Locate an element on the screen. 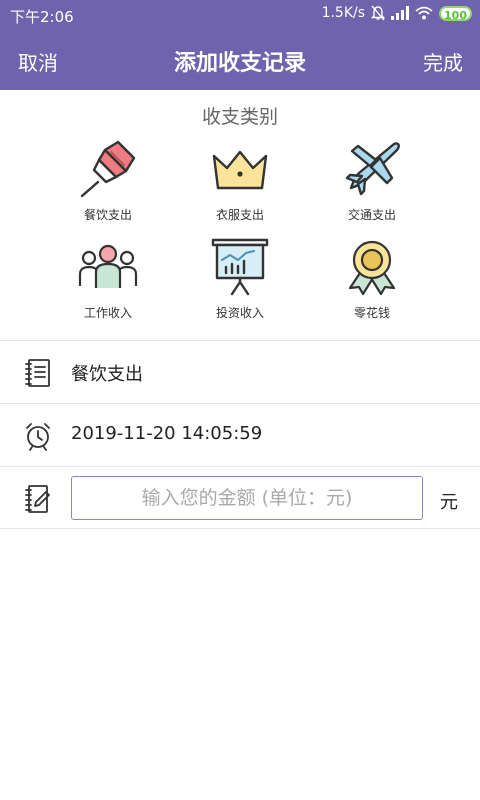 The image size is (480, 800). battery-icon: 100 is located at coordinates (455, 13).